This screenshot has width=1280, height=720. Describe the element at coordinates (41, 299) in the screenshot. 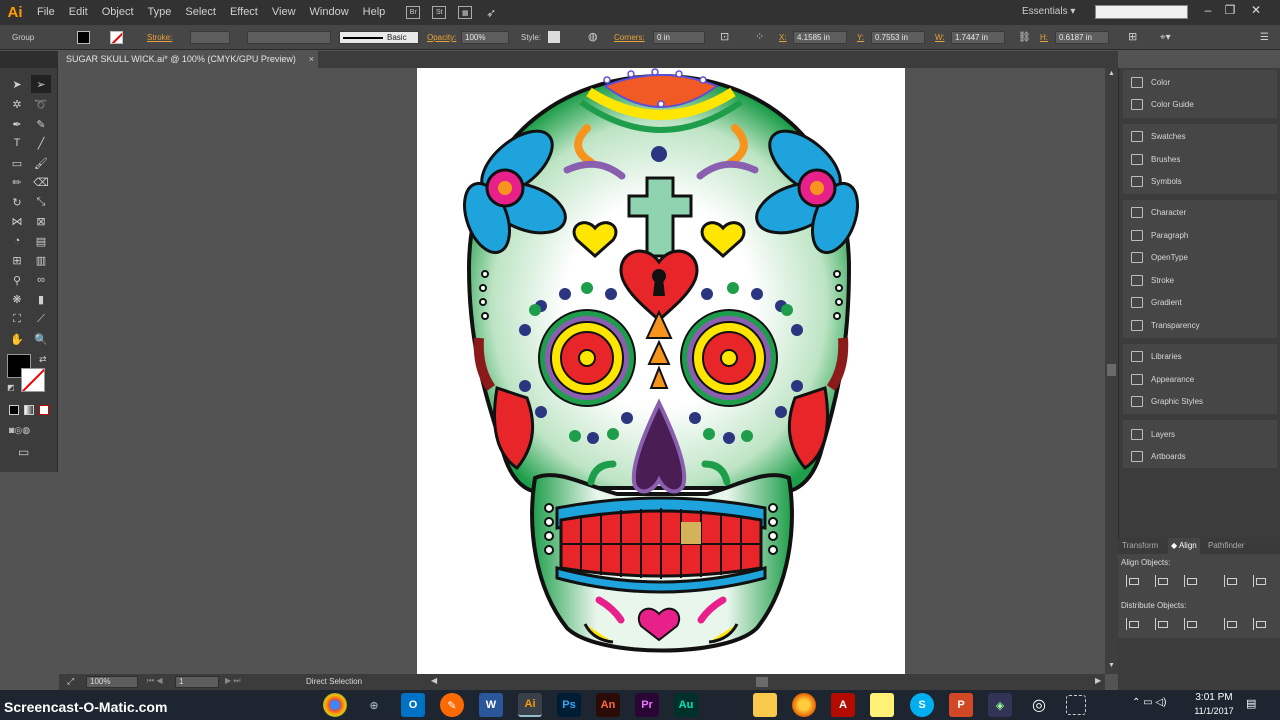

I see `column-graph-tool-icon: ▮` at that location.